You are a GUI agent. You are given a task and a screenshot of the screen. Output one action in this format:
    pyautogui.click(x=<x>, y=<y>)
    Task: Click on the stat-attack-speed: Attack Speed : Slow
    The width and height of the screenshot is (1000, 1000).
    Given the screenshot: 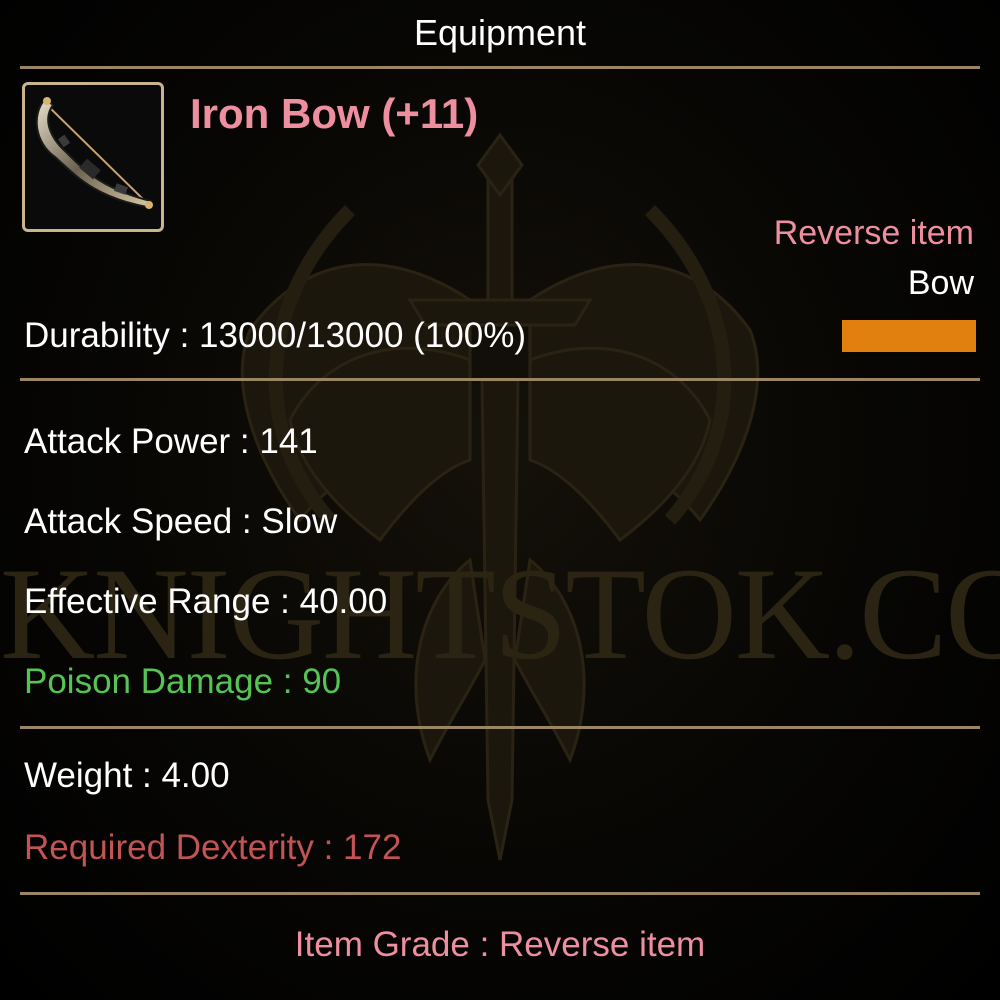 What is the action you would take?
    pyautogui.click(x=181, y=521)
    